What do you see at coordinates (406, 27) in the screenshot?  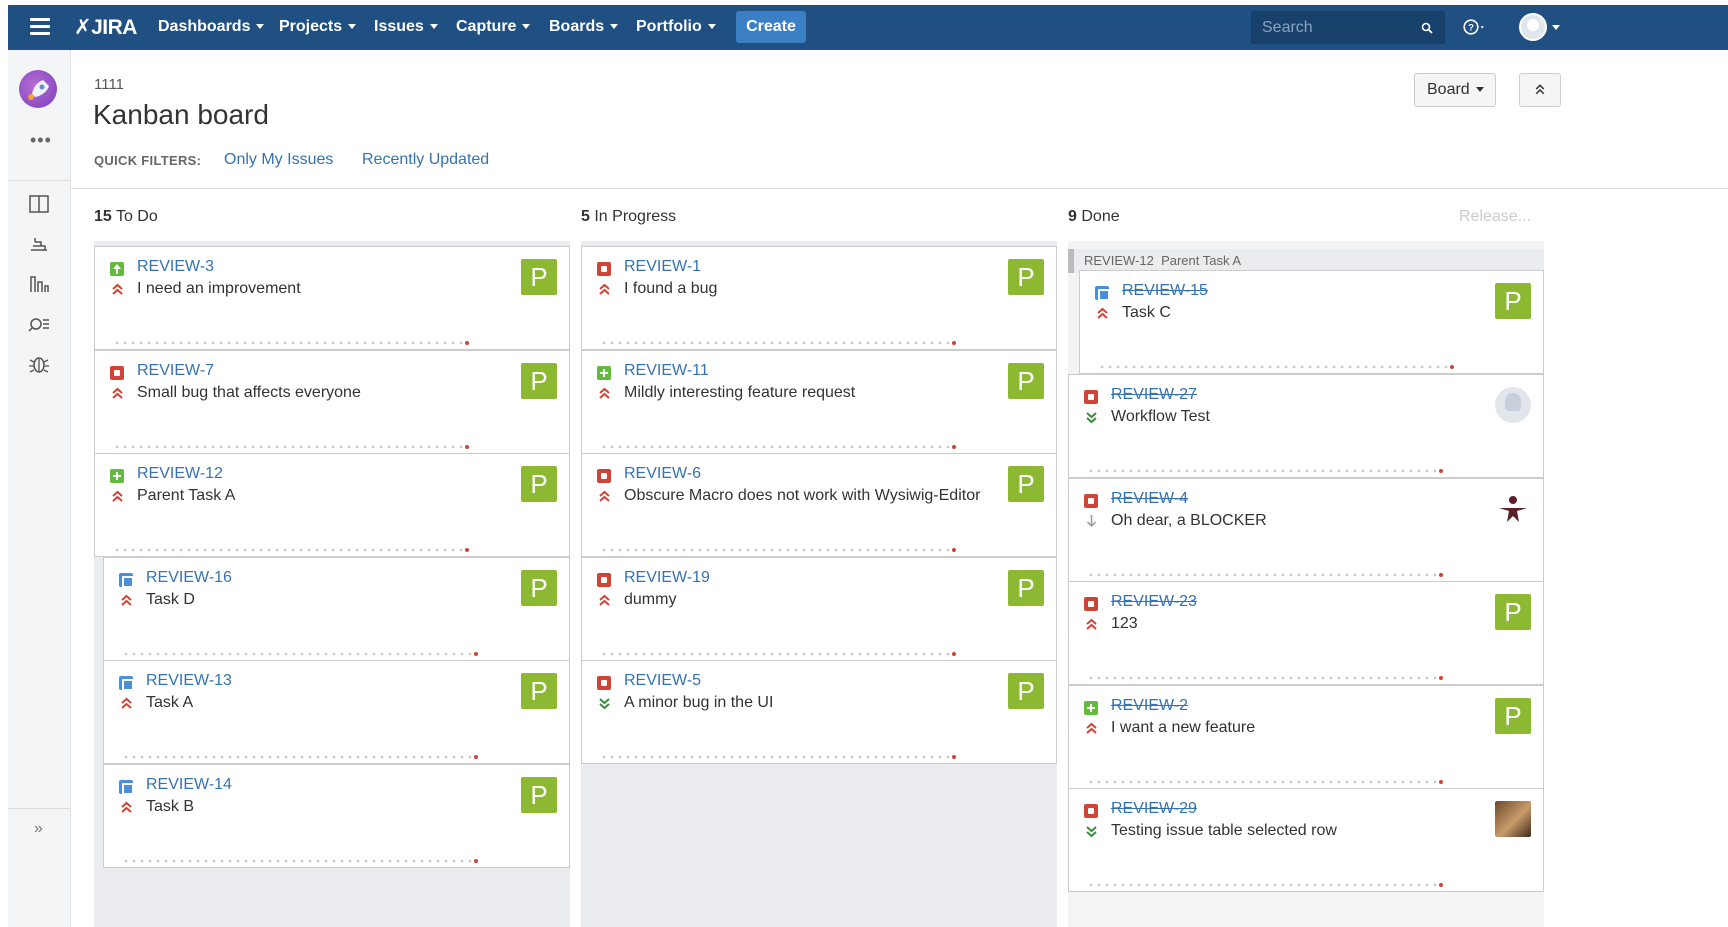 I see `nav-issues: Issues` at bounding box center [406, 27].